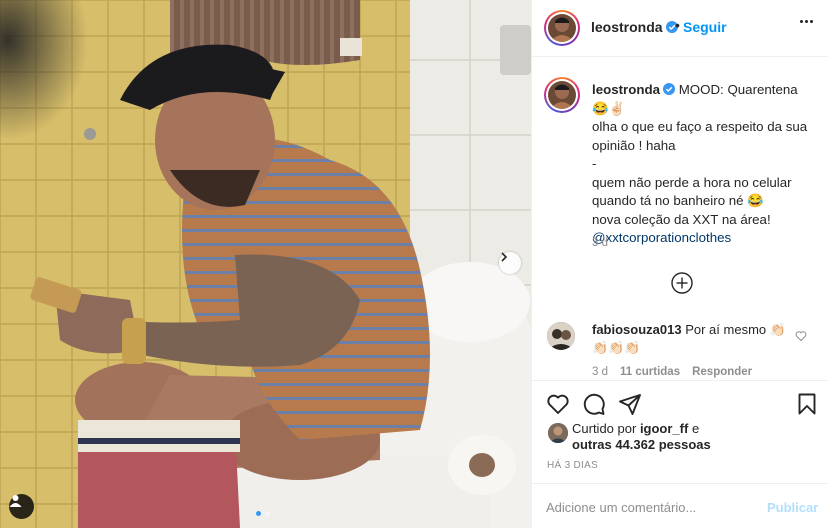  What do you see at coordinates (722, 372) in the screenshot?
I see `reply-button: Responder` at bounding box center [722, 372].